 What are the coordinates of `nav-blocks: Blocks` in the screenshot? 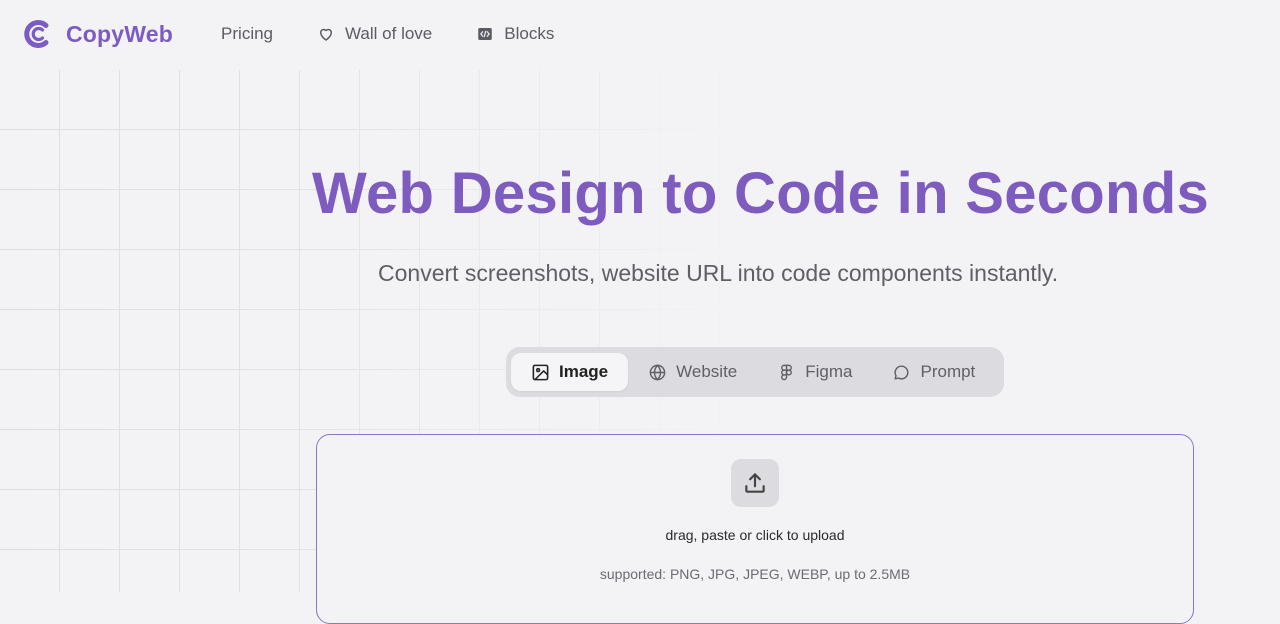 It's located at (515, 34).